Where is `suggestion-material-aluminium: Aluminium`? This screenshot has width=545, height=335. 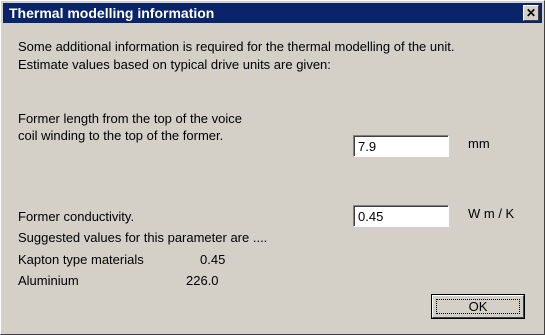
suggestion-material-aluminium: Aluminium is located at coordinates (48, 280).